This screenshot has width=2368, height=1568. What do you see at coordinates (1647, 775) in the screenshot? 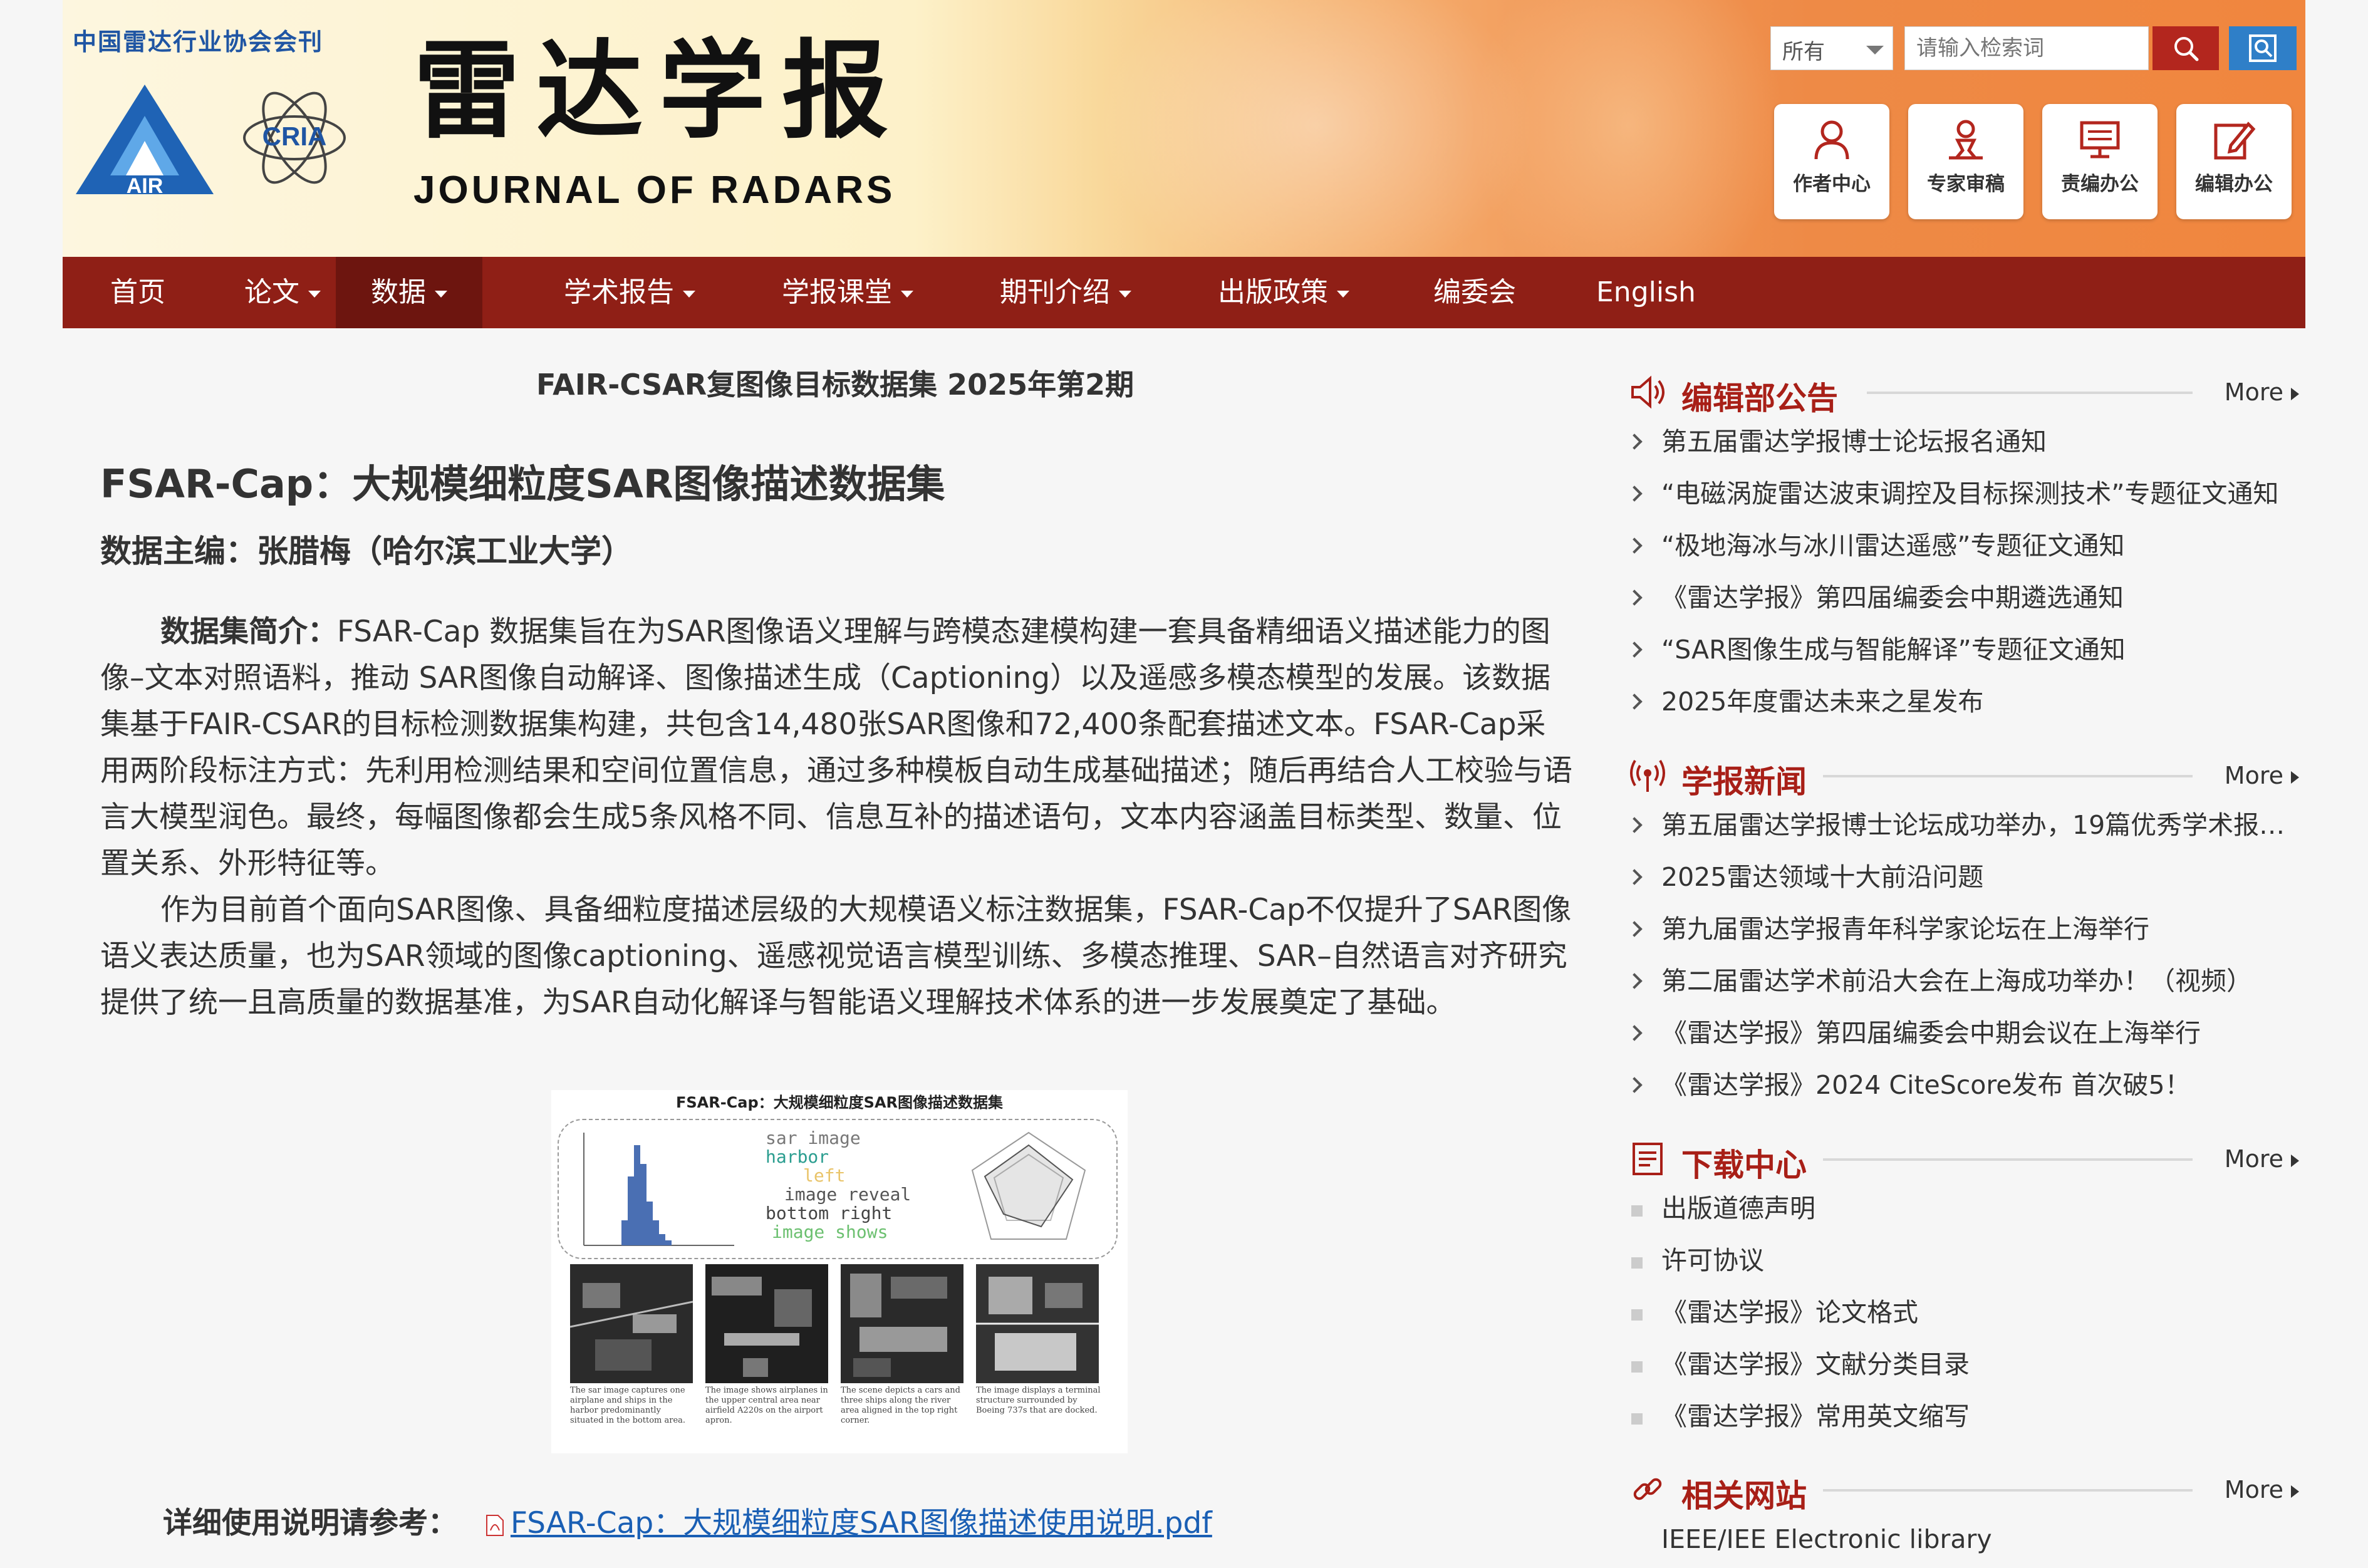
I see `broadcast-icon` at bounding box center [1647, 775].